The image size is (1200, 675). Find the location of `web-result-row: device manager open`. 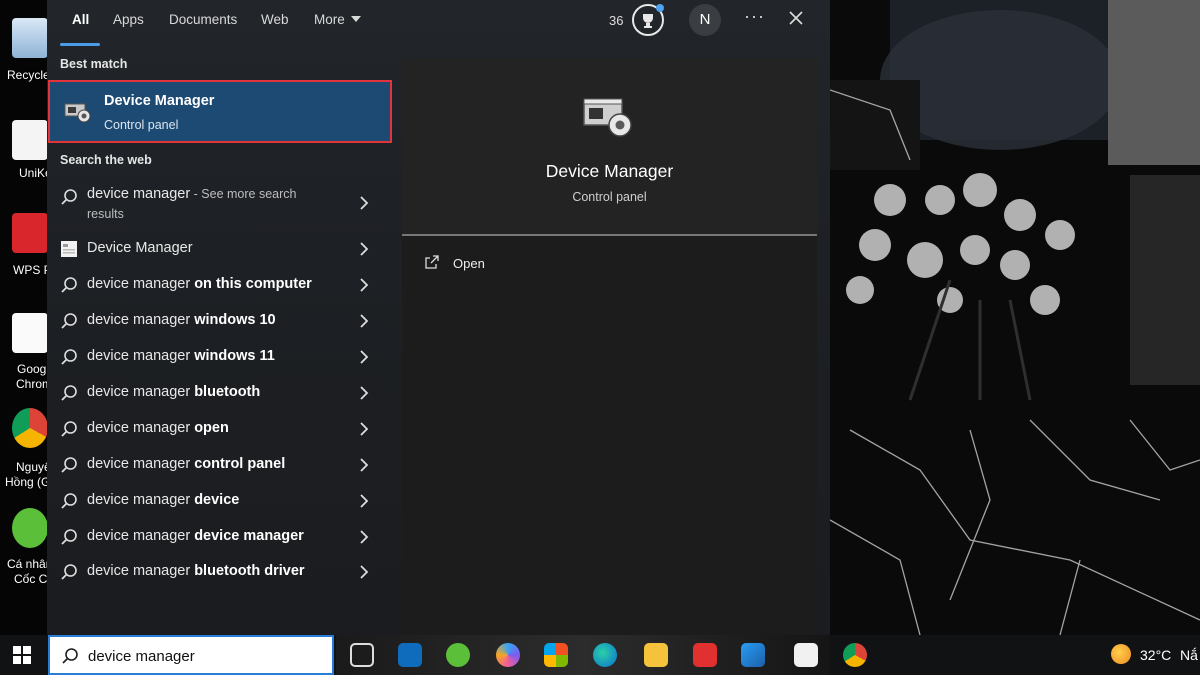

web-result-row: device manager open is located at coordinates (218, 428).